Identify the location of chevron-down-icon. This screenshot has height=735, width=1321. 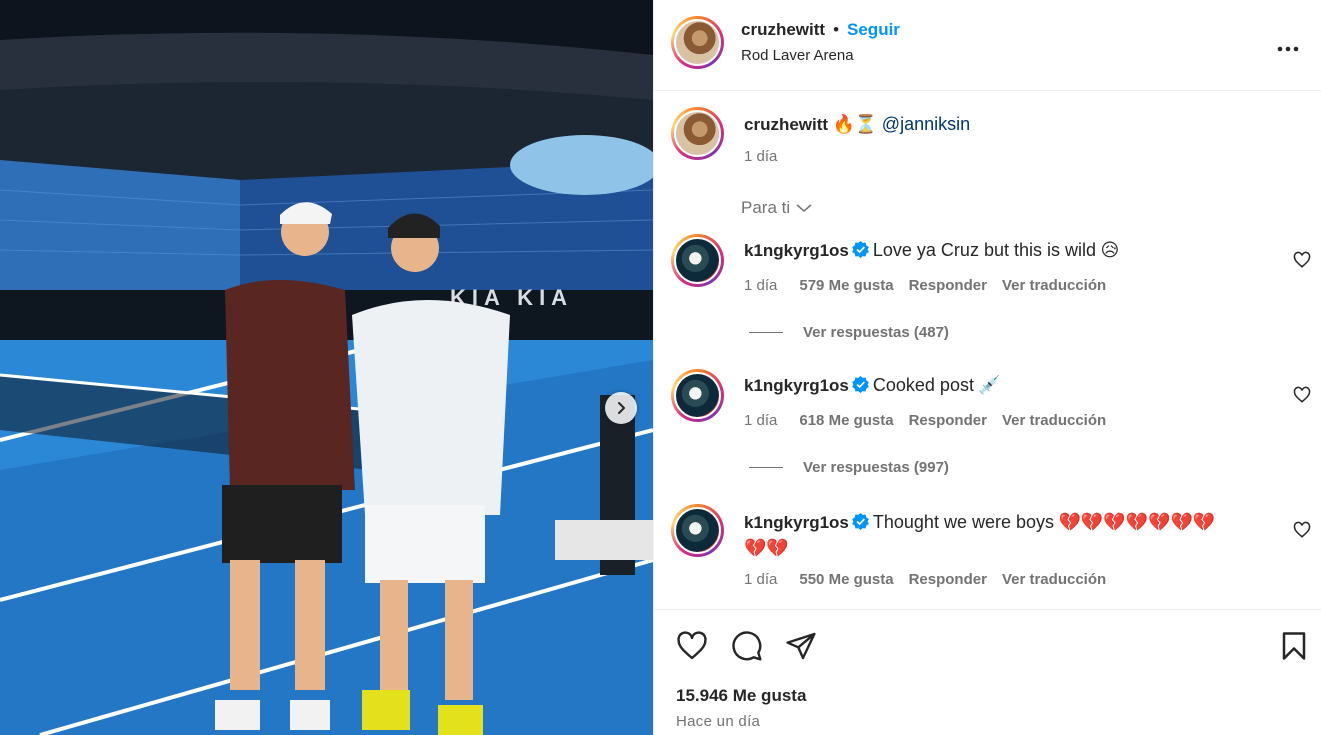
(804, 208).